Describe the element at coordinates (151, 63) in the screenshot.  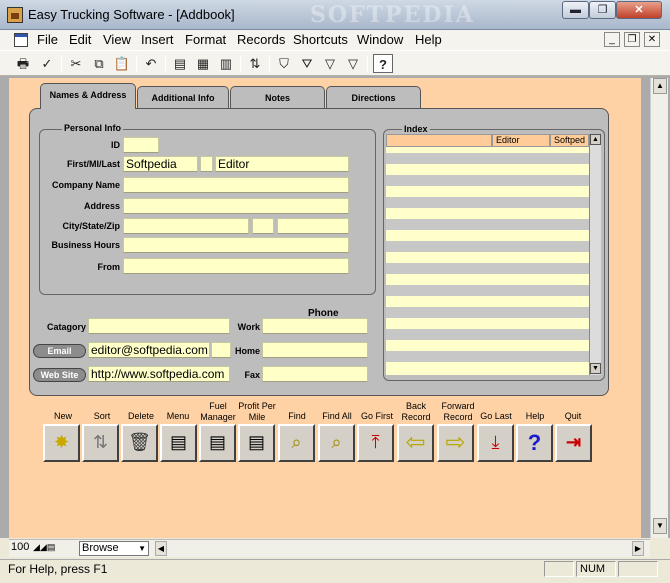
I see `undo-icon: ↶` at that location.